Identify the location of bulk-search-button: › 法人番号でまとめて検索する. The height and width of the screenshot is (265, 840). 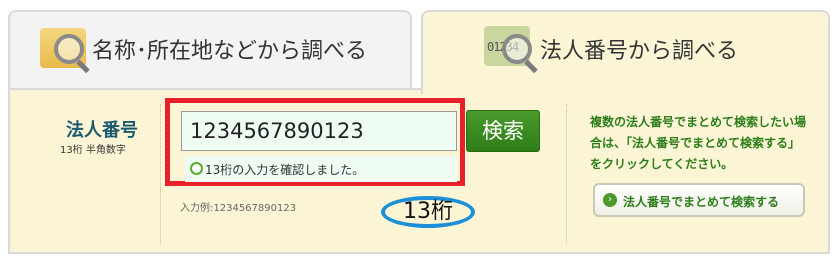
(699, 200).